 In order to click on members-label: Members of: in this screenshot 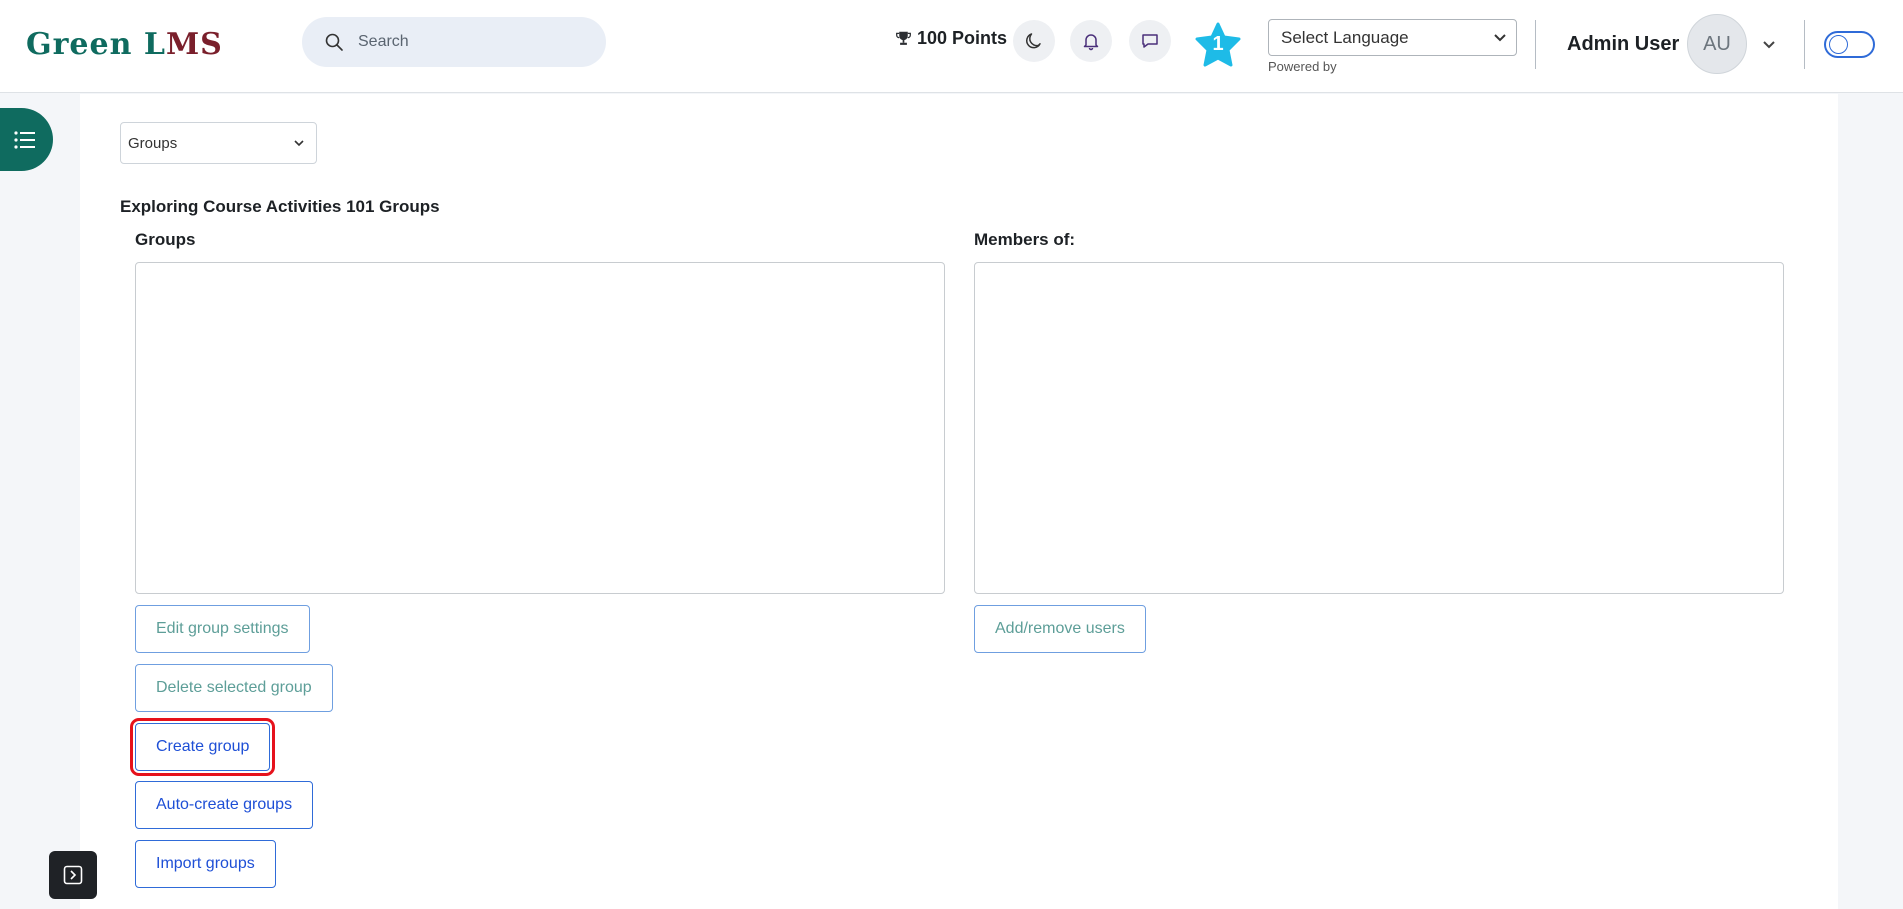, I will do `click(1025, 239)`.